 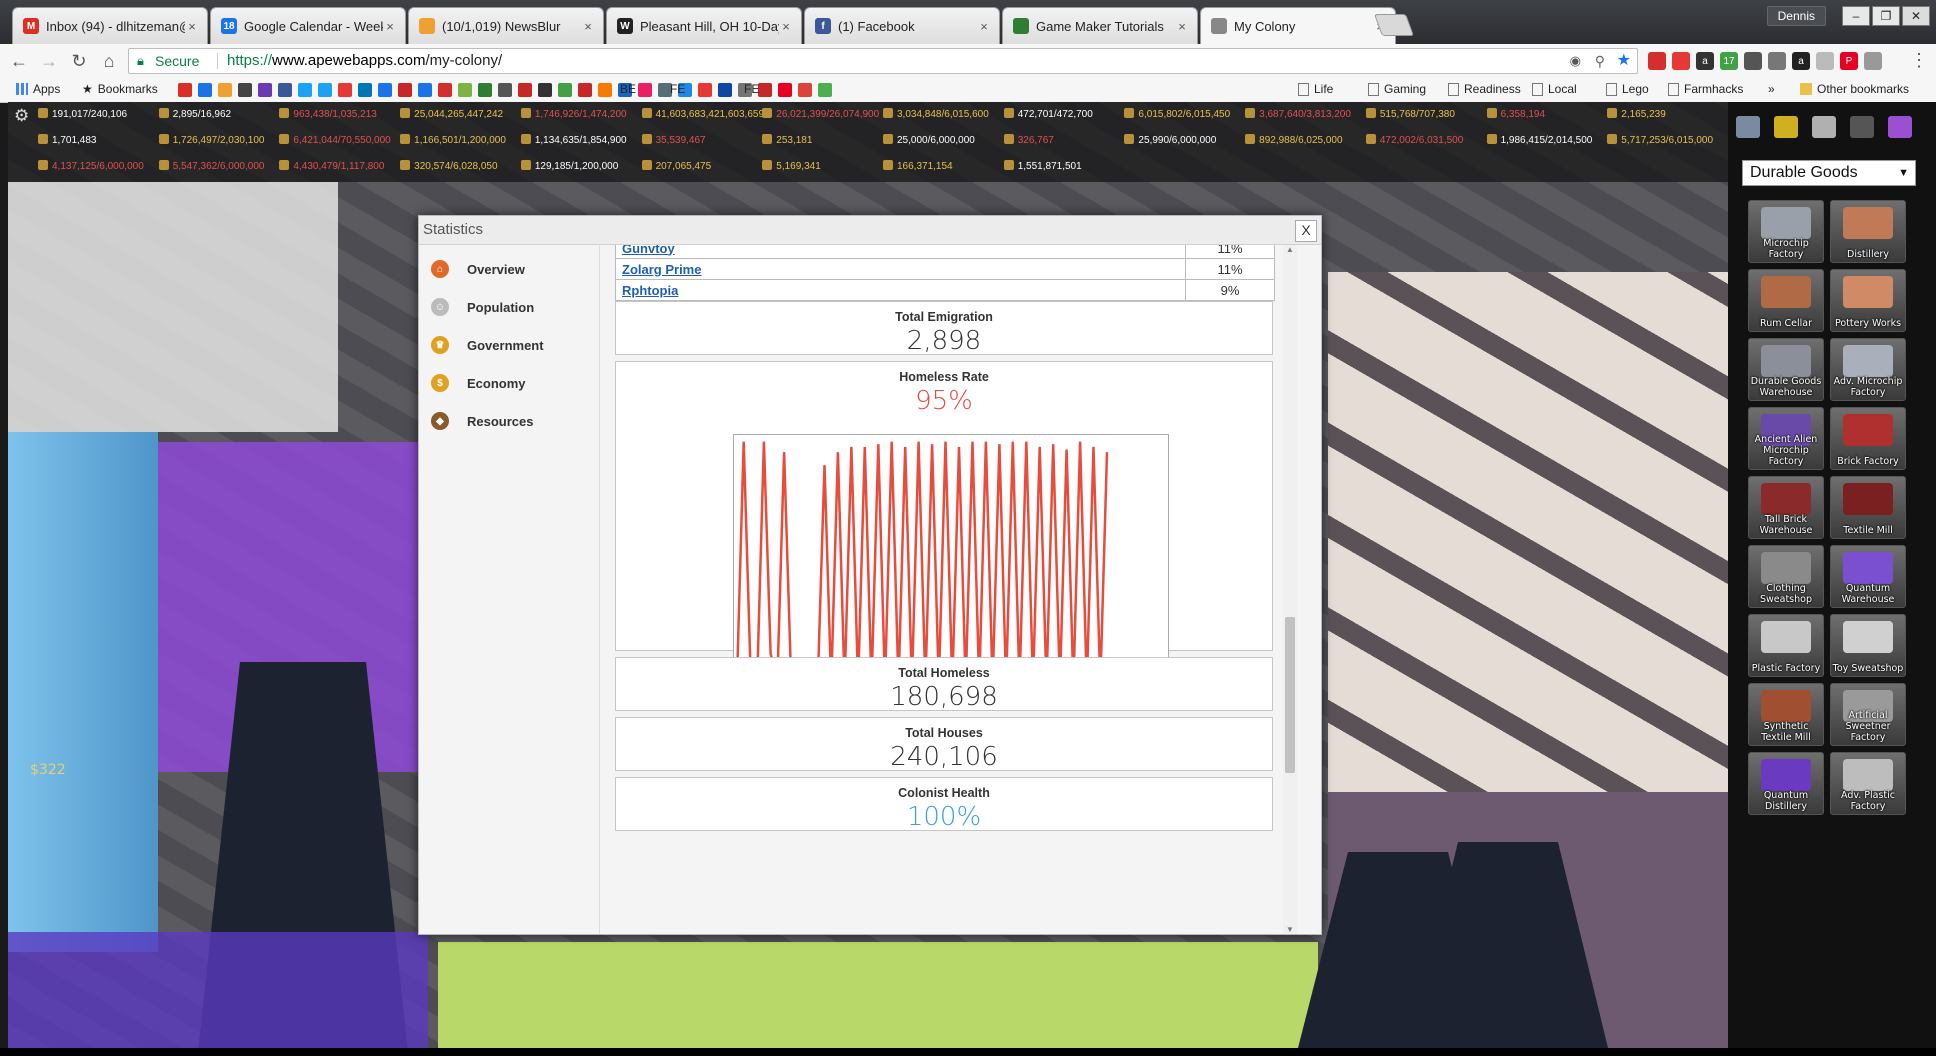 What do you see at coordinates (1729, 61) in the screenshot?
I see `extension-icon: 17` at bounding box center [1729, 61].